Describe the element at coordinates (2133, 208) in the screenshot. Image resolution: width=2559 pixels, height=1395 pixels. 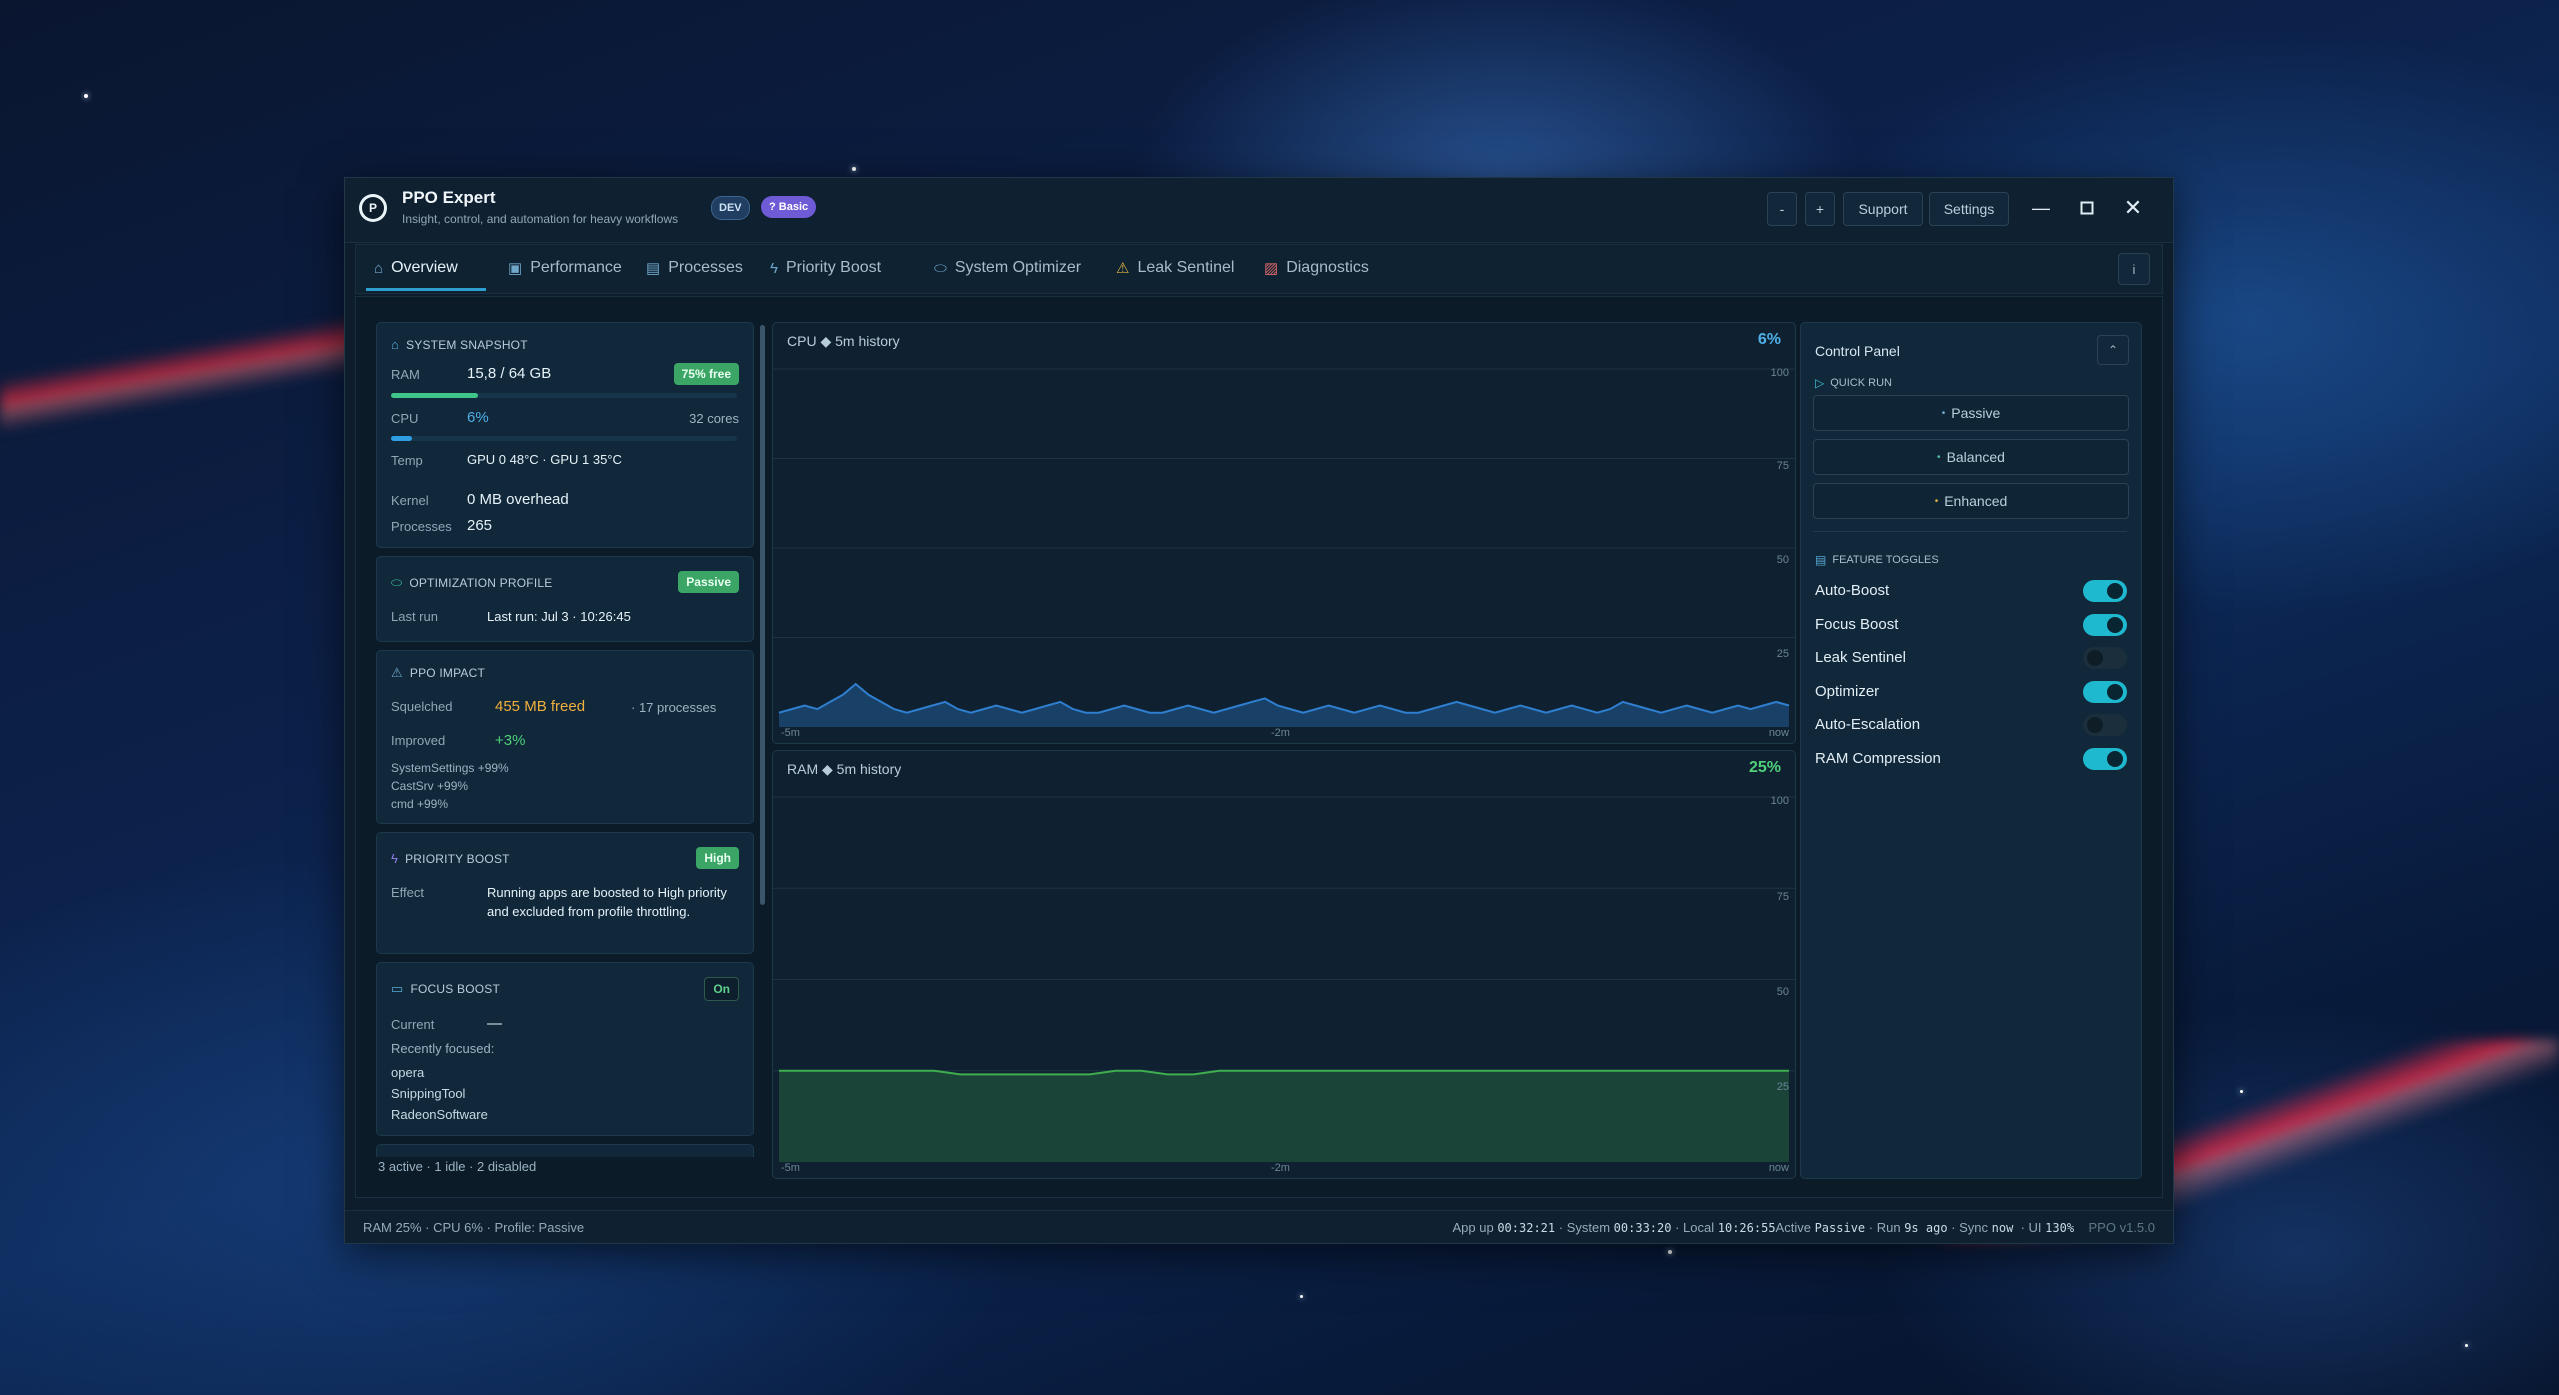
I see `close-icon: ✕` at that location.